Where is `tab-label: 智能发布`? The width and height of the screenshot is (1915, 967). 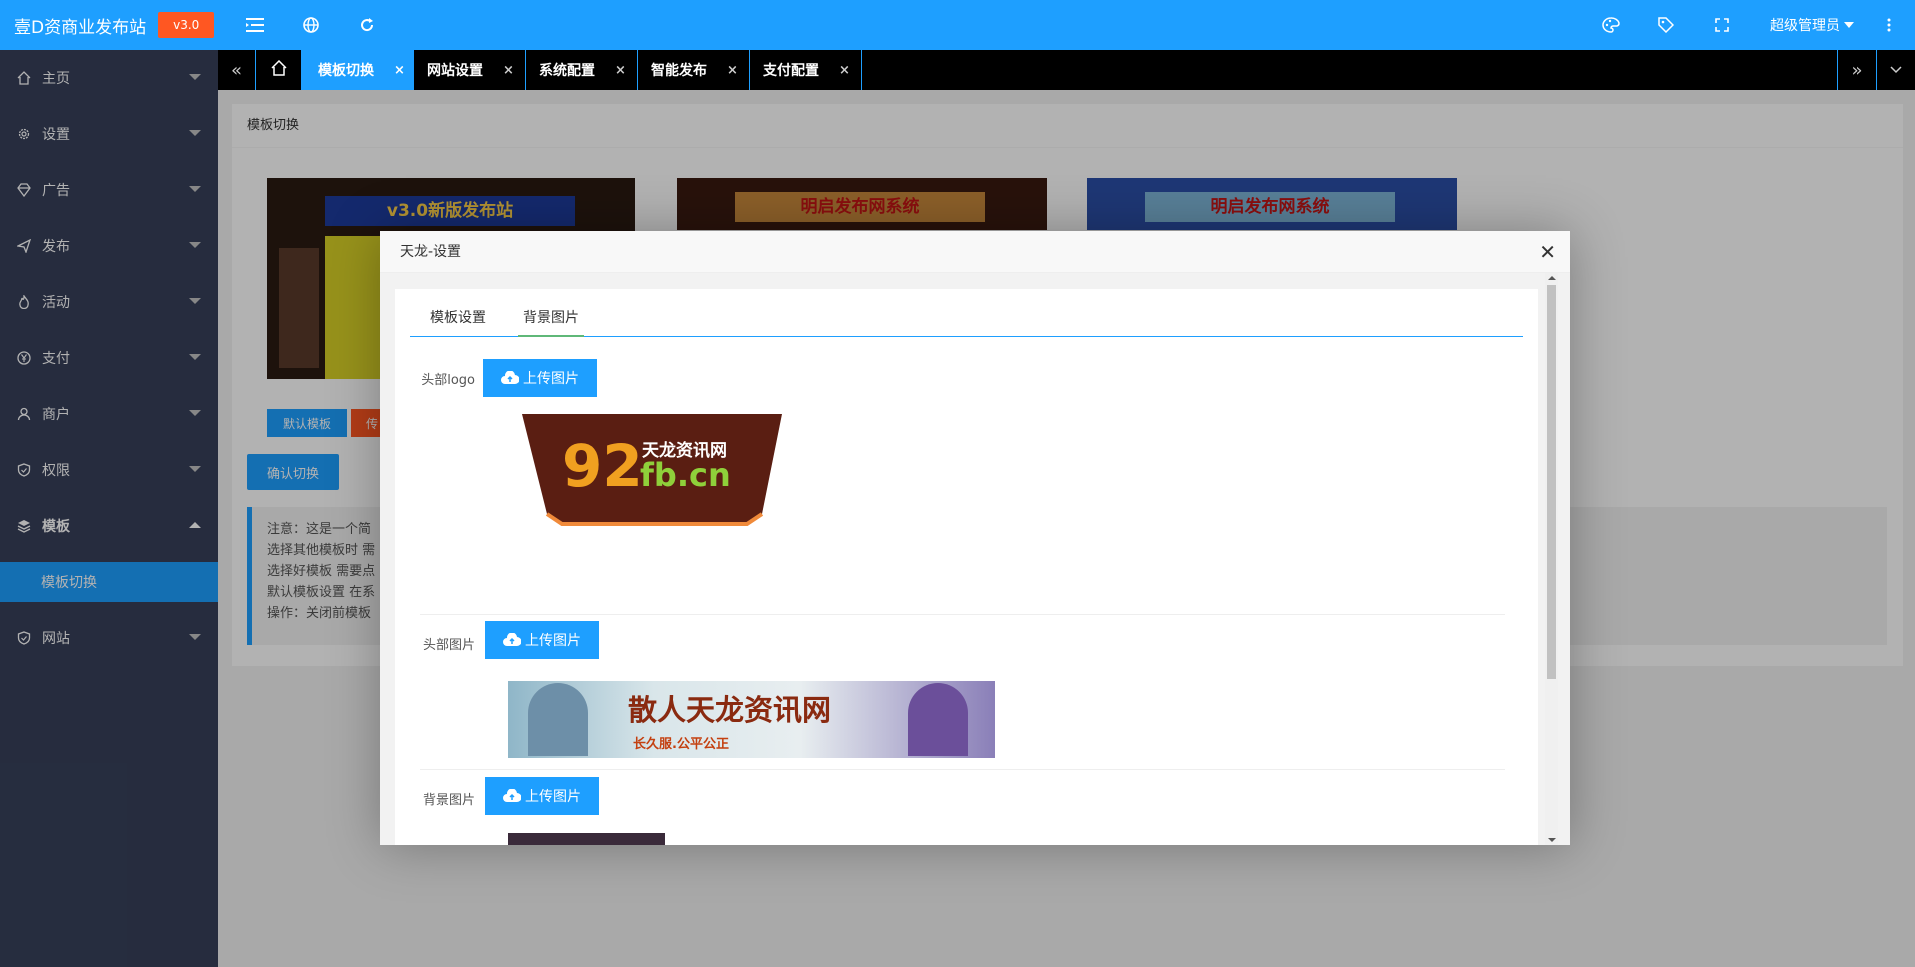
tab-label: 智能发布 is located at coordinates (679, 71).